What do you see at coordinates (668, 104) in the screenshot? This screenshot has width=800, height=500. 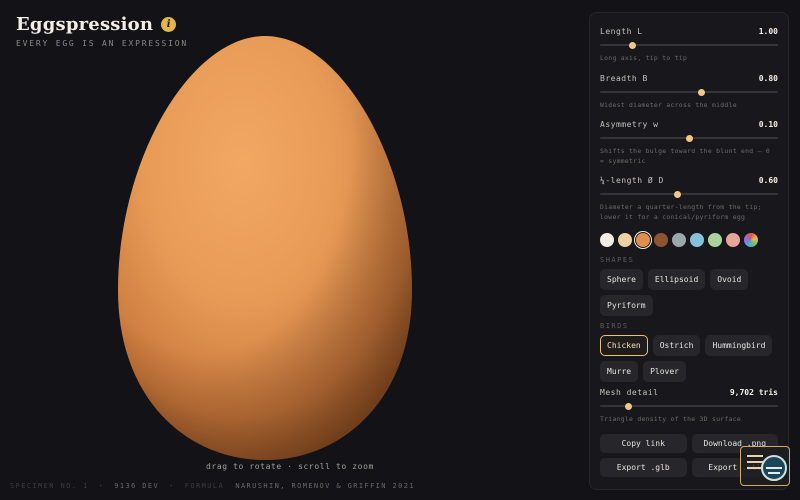 I see `slider-description: Widest diameter across the middle` at bounding box center [668, 104].